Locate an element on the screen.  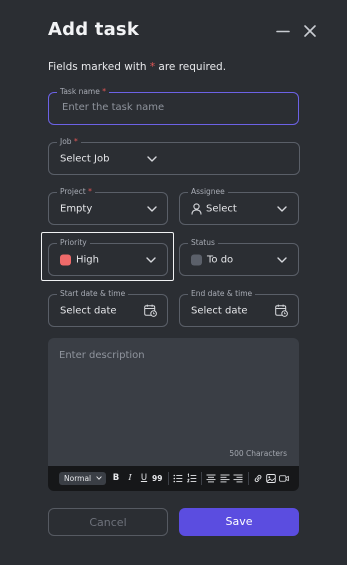
assignee-value: Select is located at coordinates (221, 208).